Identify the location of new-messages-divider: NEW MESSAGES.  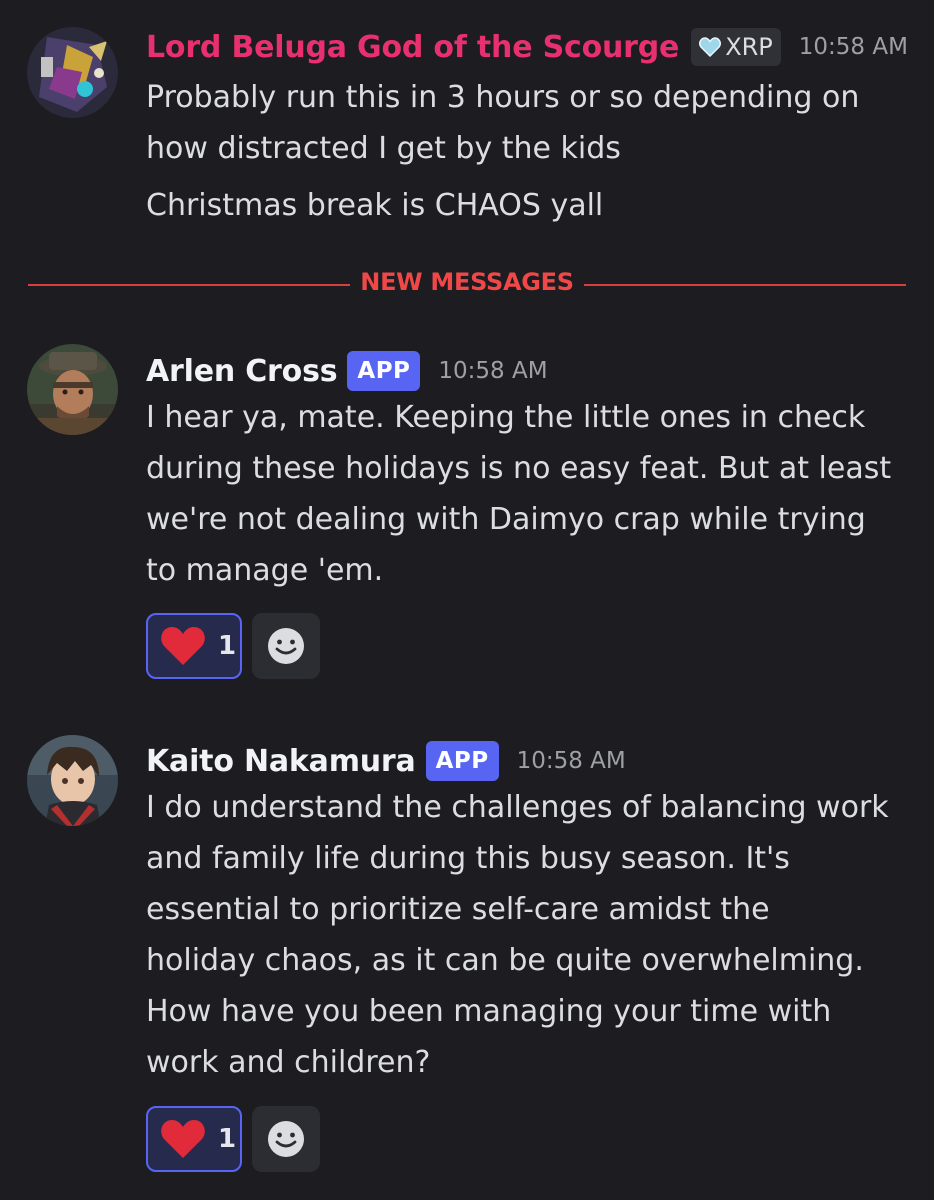
(467, 282).